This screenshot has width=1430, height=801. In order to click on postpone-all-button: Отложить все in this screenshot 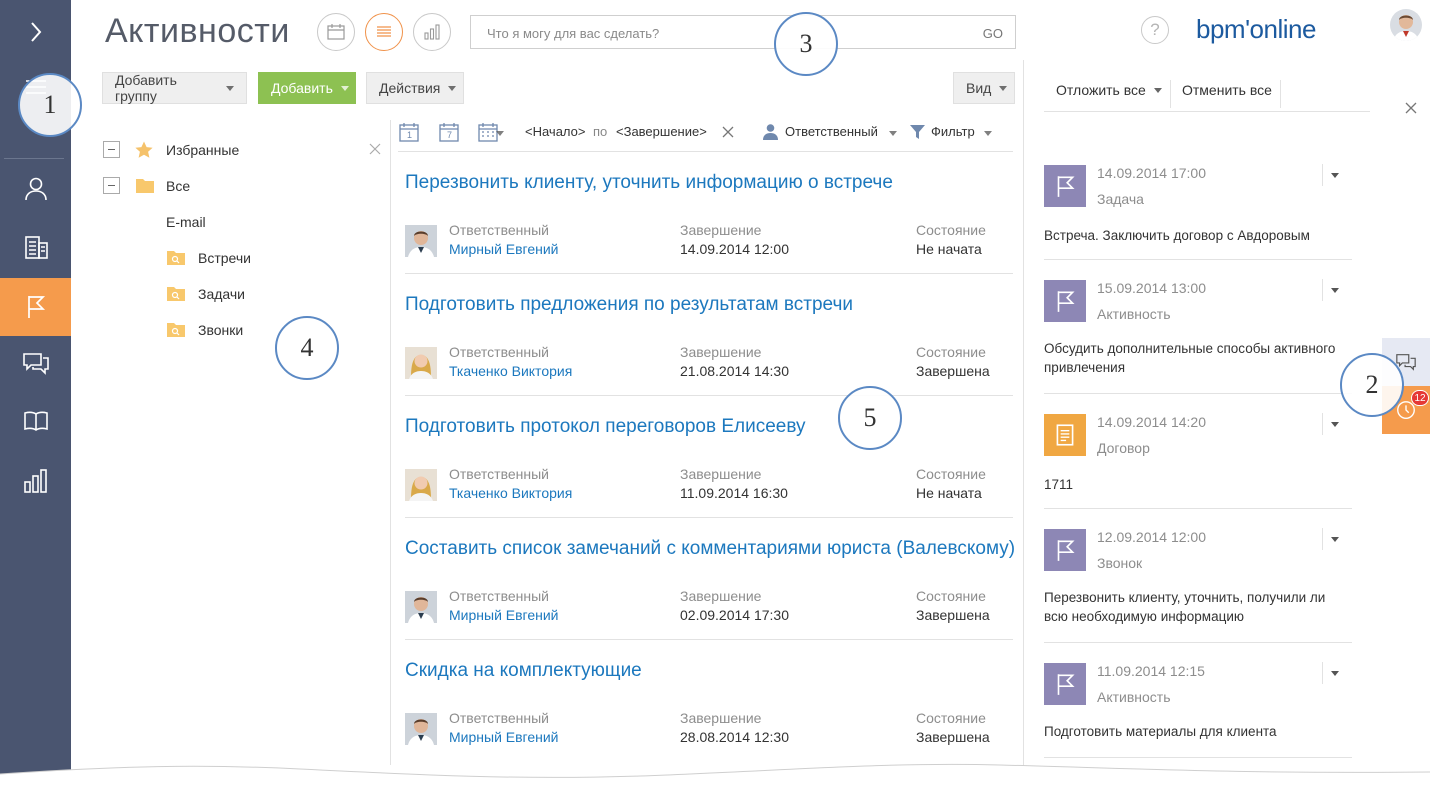, I will do `click(1109, 90)`.